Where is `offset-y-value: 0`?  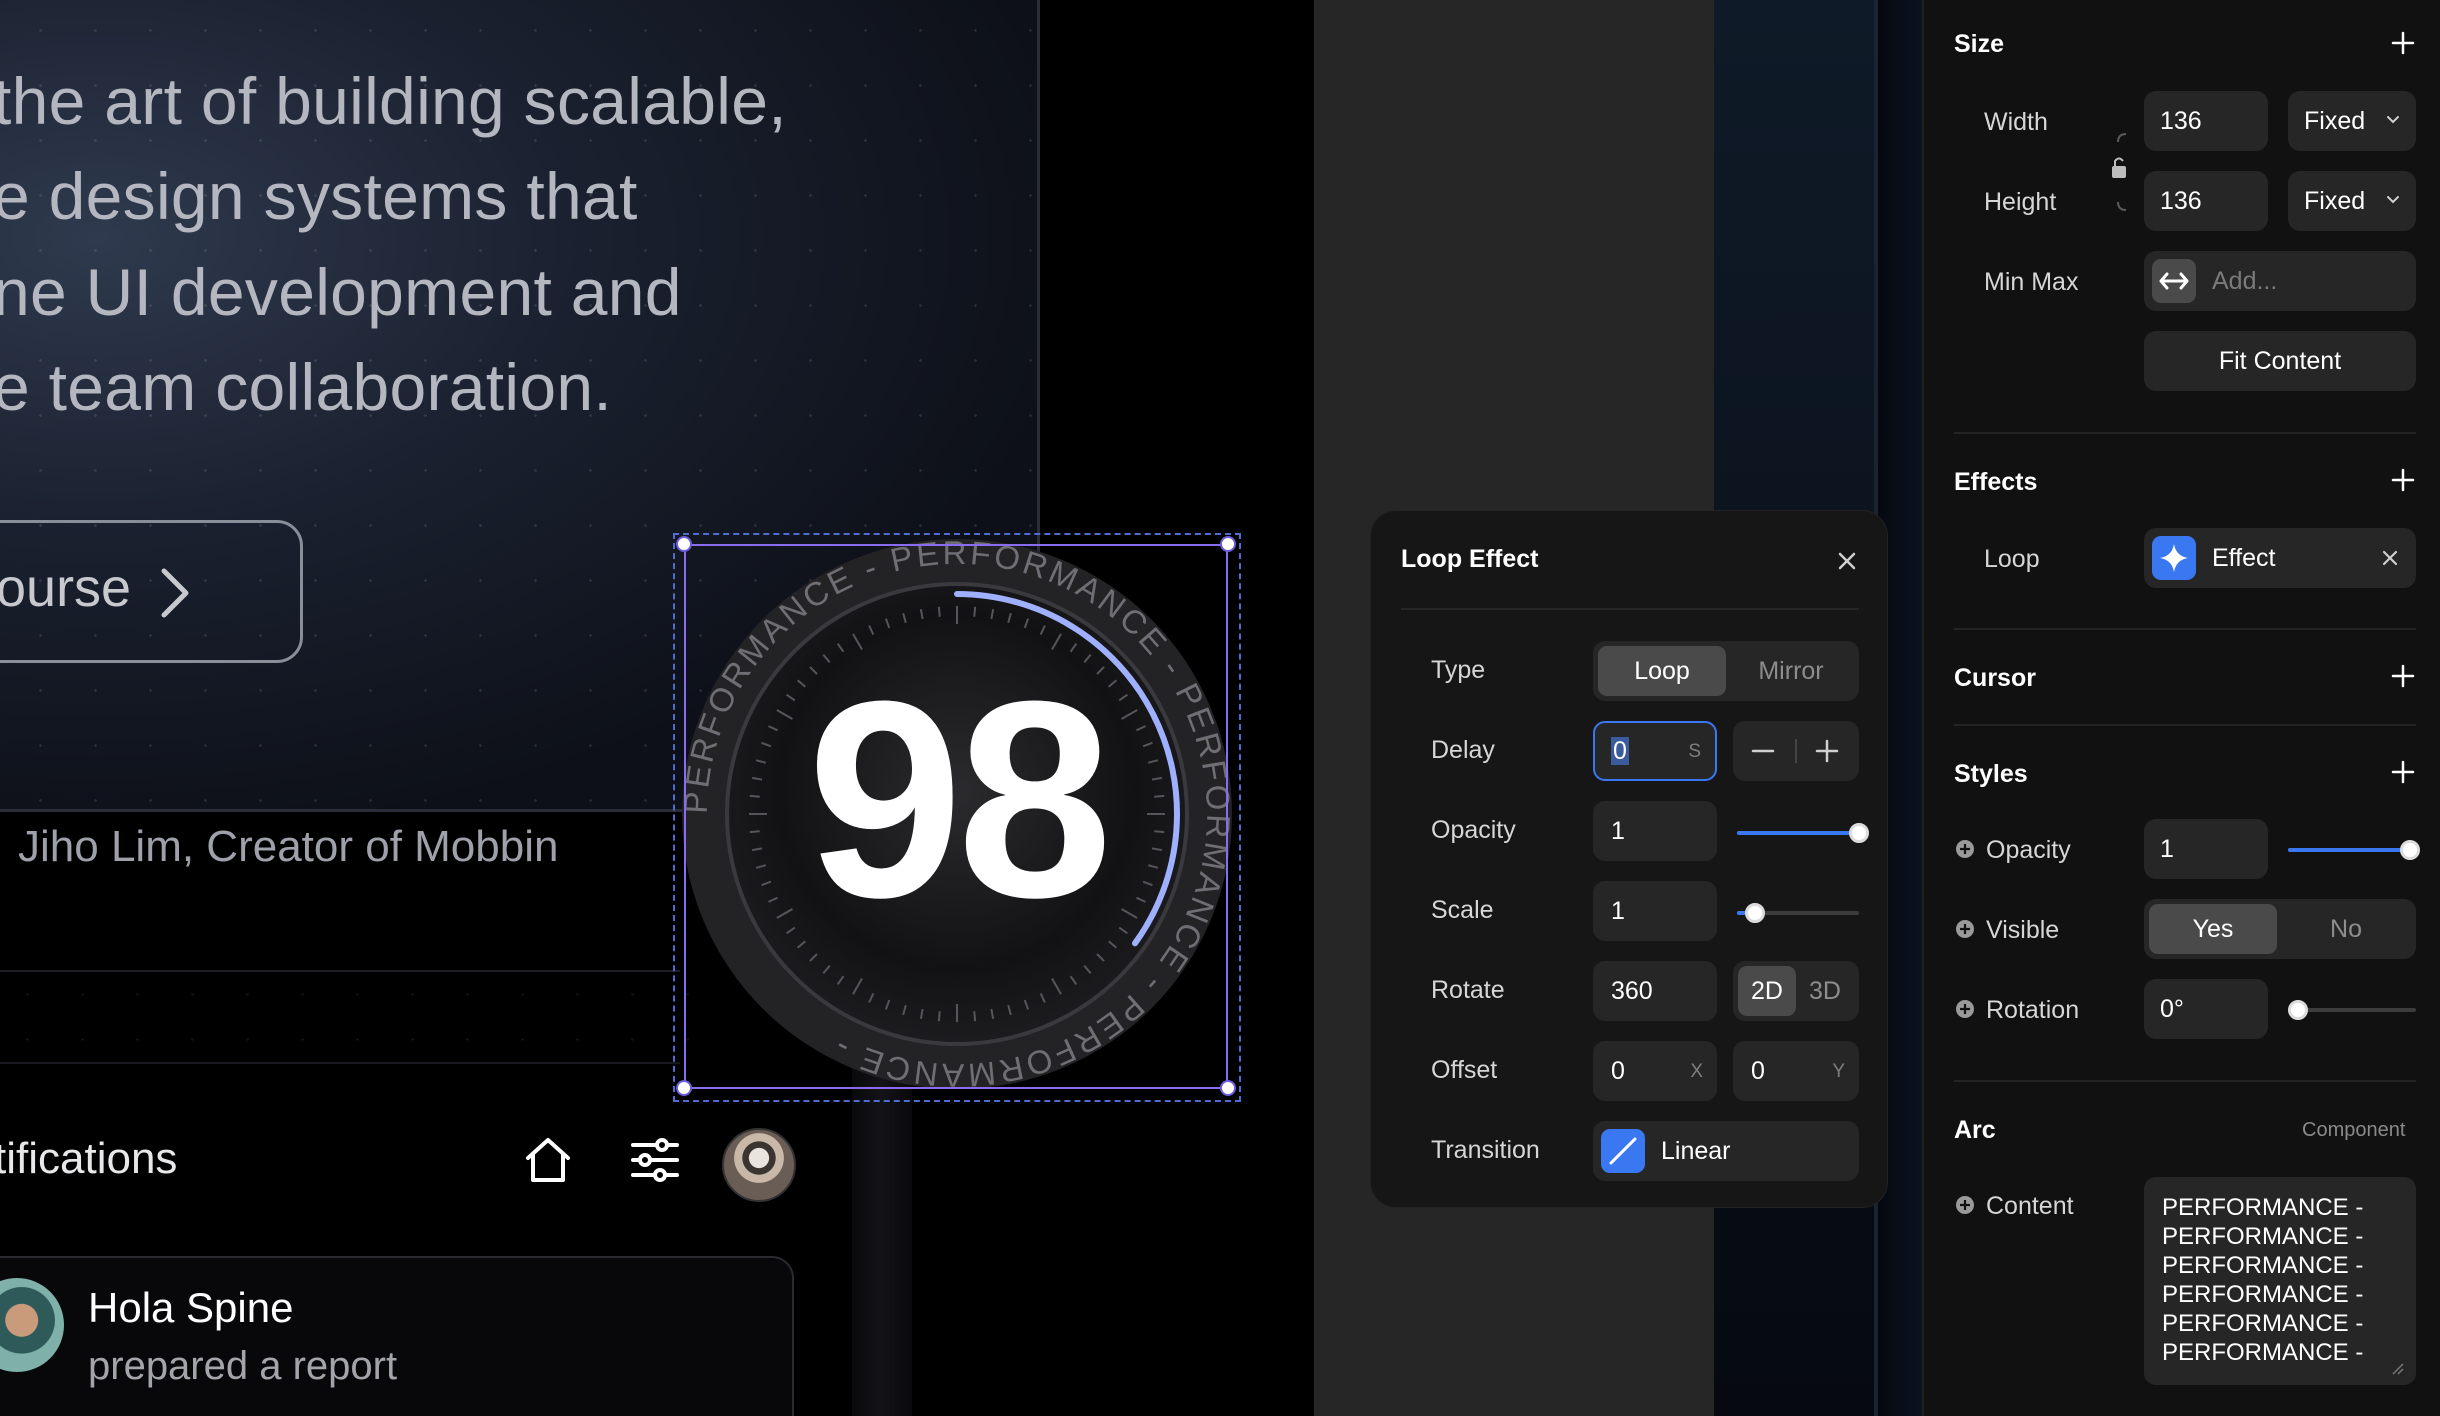 offset-y-value: 0 is located at coordinates (1758, 1071).